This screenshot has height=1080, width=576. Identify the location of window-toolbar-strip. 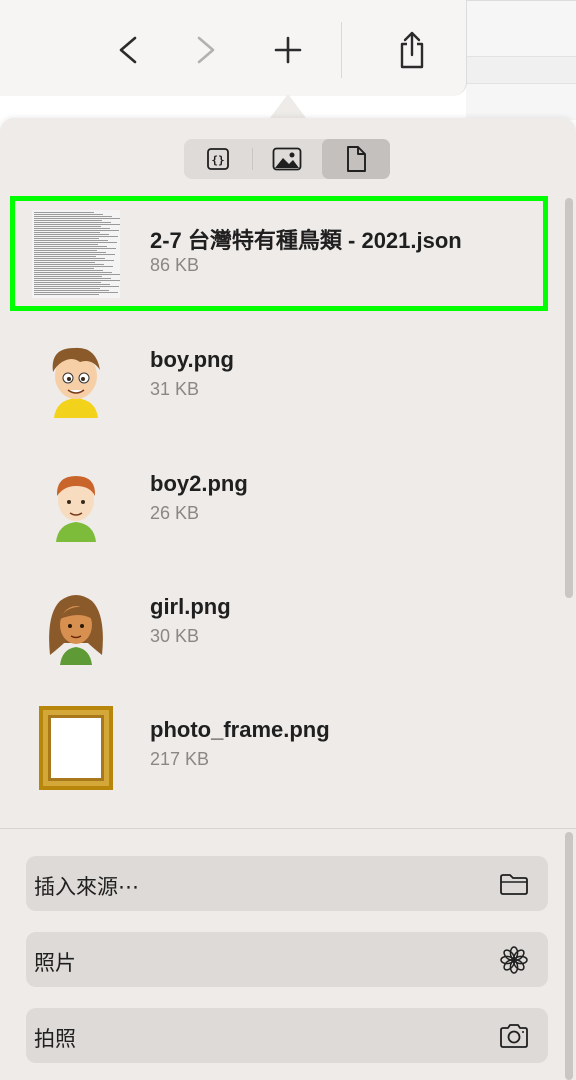
(521, 70).